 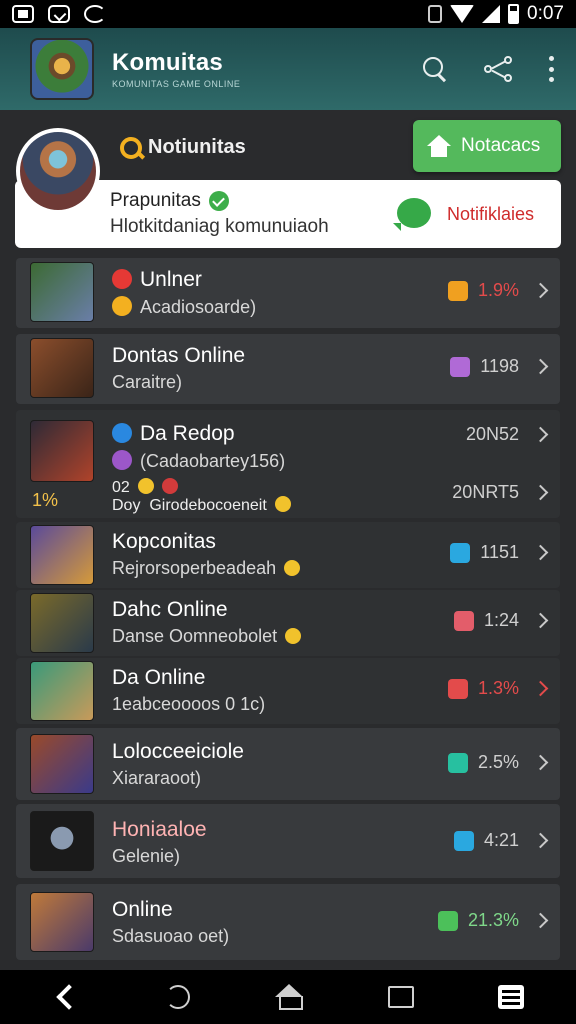 What do you see at coordinates (288, 922) in the screenshot?
I see `list-item: Online Sdasuoao oet) 21.3%` at bounding box center [288, 922].